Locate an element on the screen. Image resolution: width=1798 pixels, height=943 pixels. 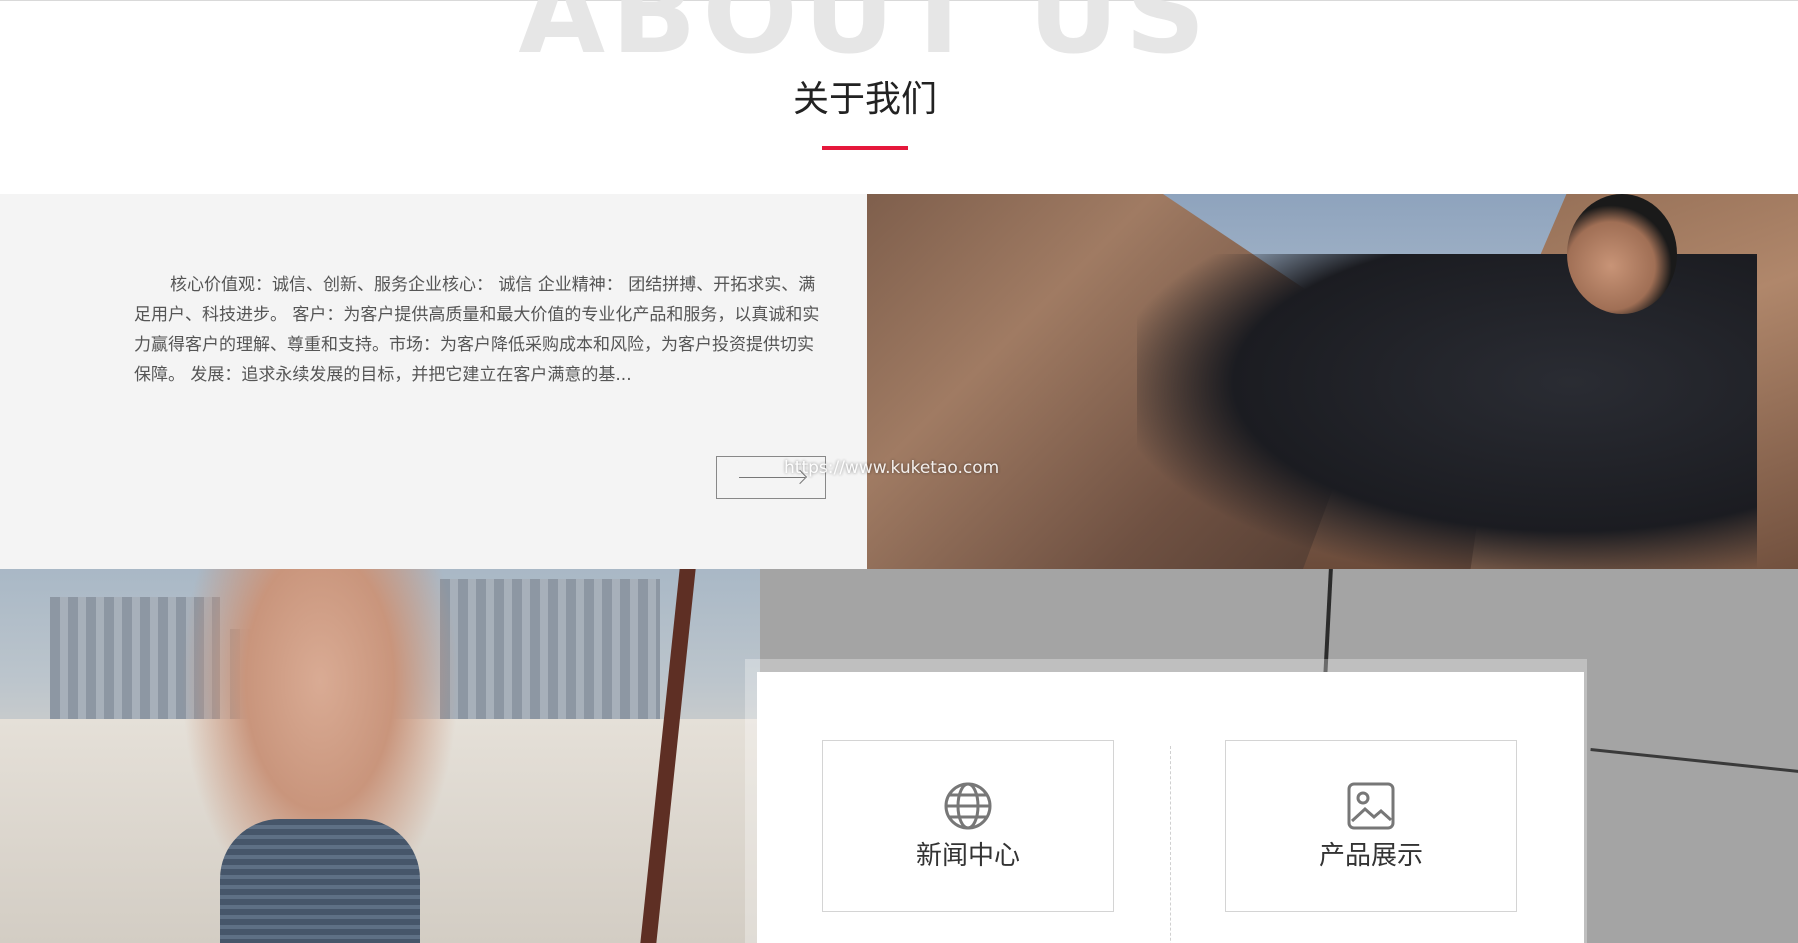
title-underline is located at coordinates (865, 148).